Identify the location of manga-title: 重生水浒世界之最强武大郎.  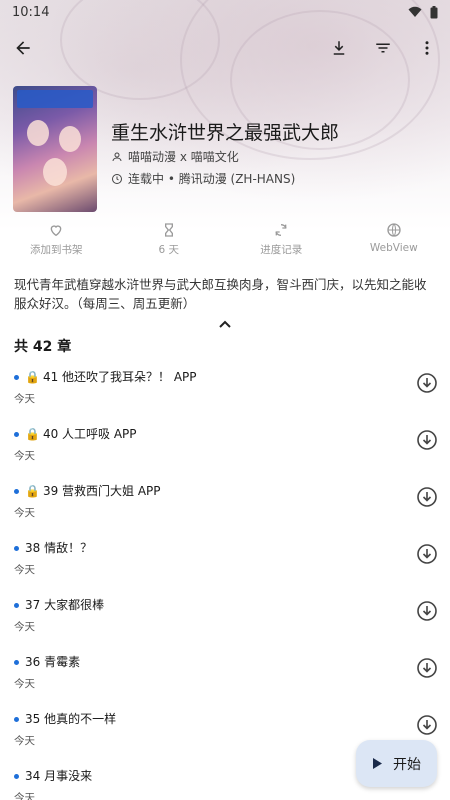
(225, 133).